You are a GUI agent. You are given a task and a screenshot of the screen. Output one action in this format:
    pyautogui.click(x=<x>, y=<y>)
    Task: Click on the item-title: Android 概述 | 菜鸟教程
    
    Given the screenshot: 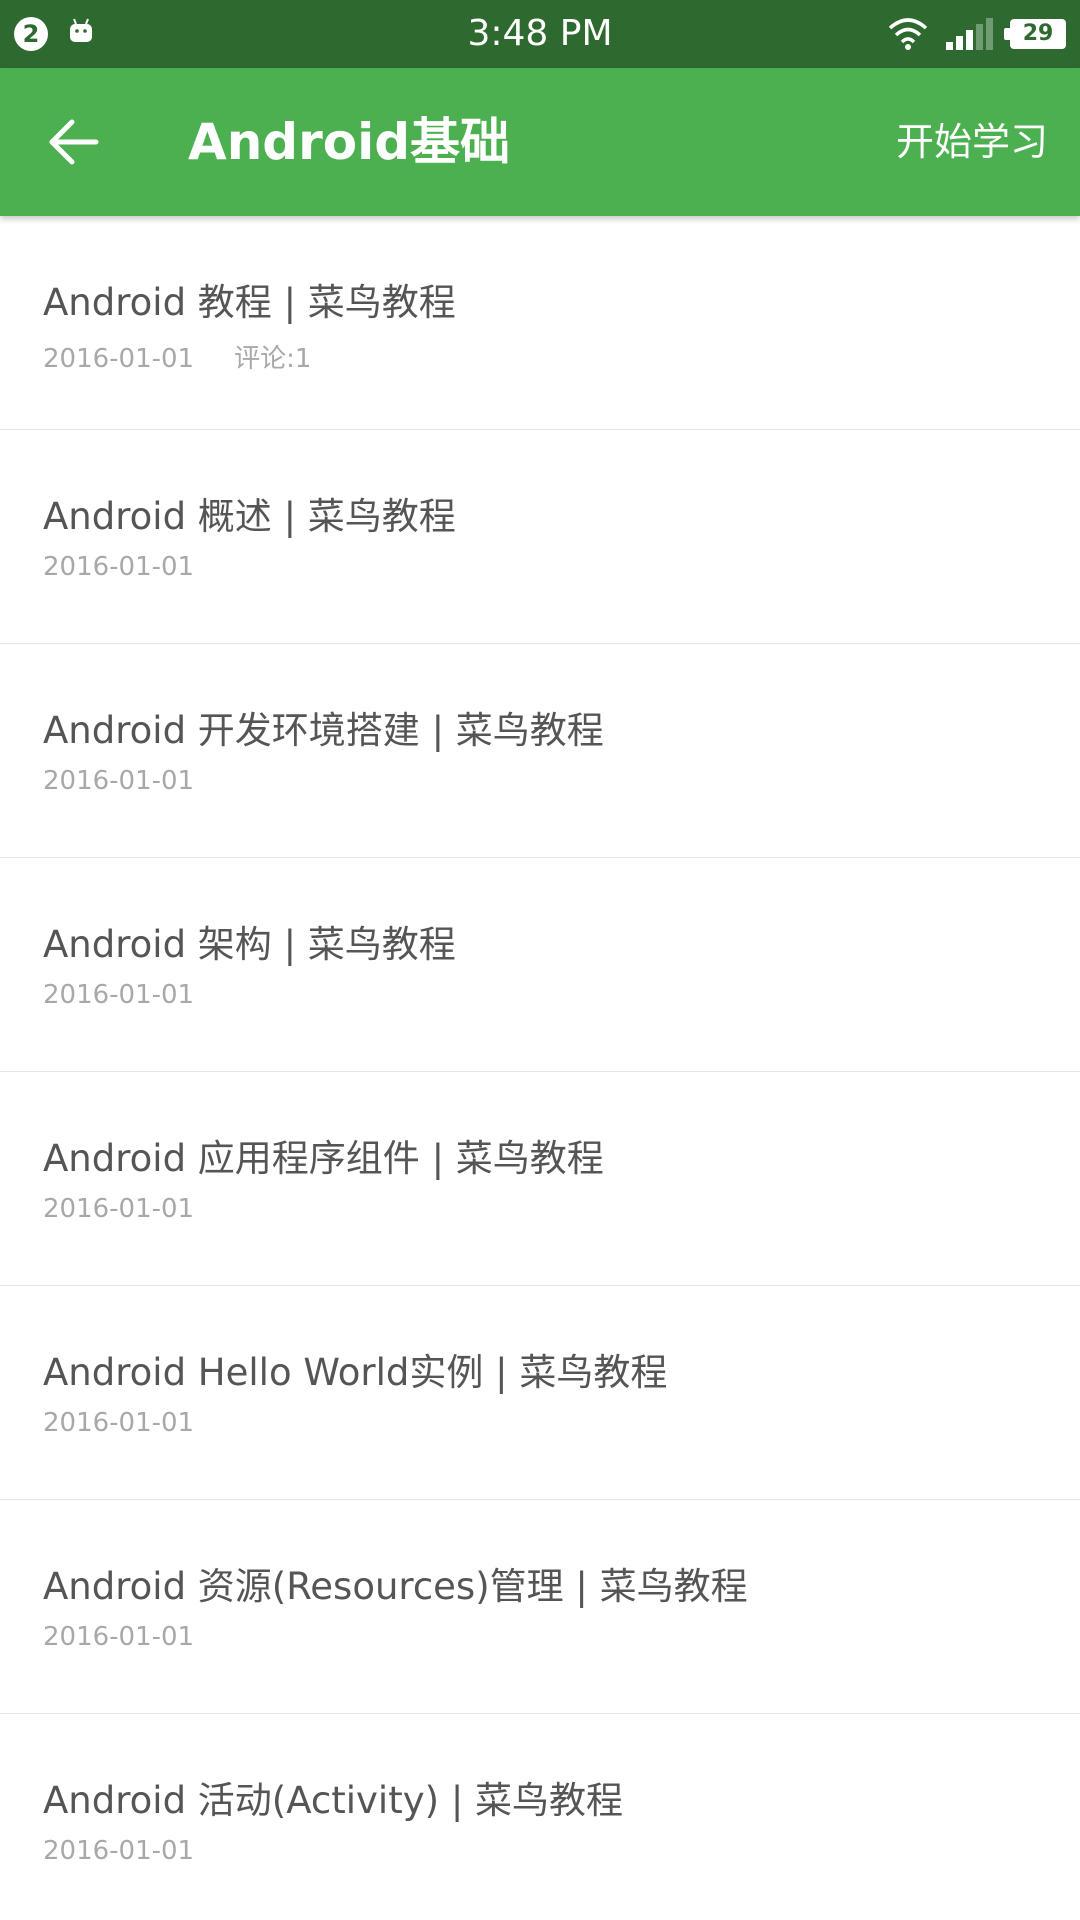 What is the action you would take?
    pyautogui.click(x=249, y=516)
    